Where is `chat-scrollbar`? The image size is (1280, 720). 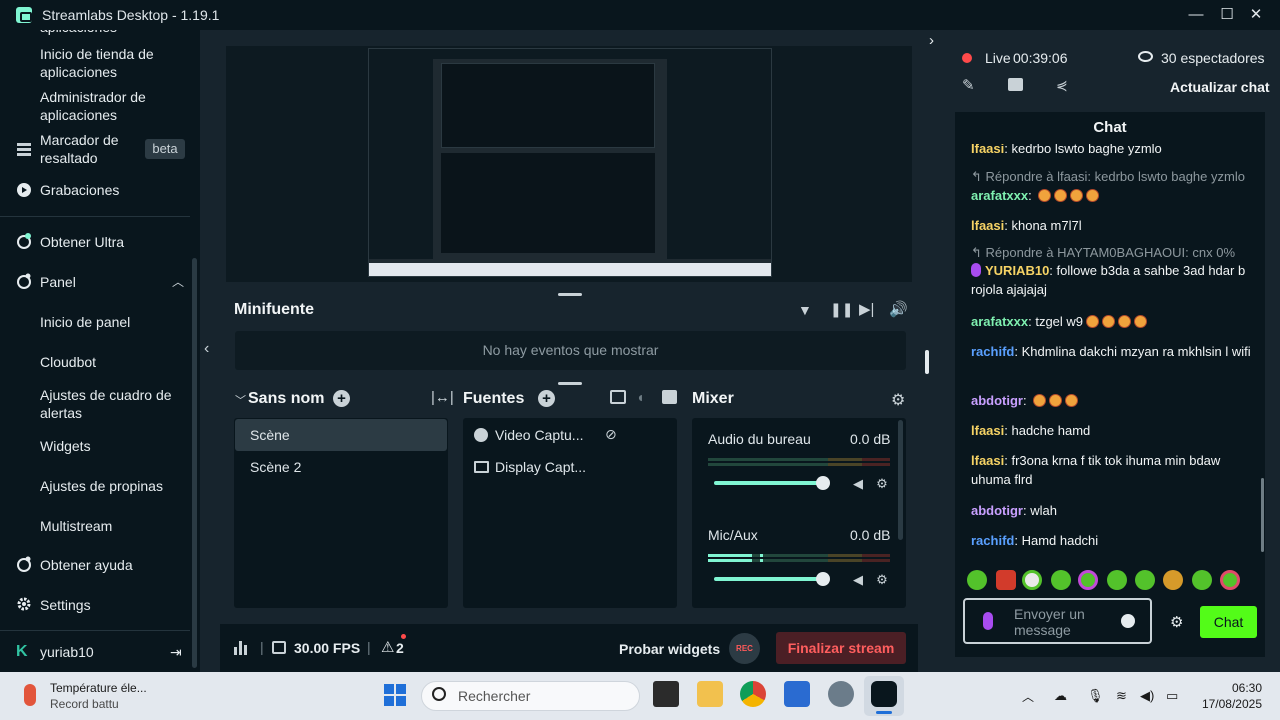
chat-scrollbar is located at coordinates (1262, 515).